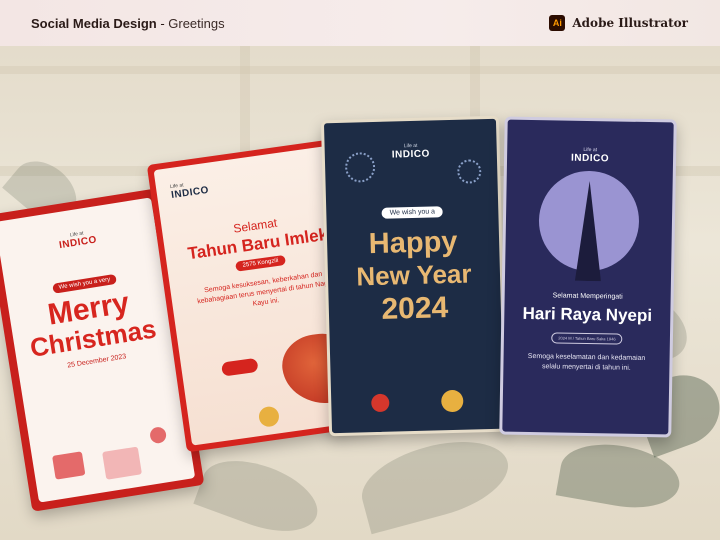 The width and height of the screenshot is (720, 540). I want to click on year-badge: 2024 M / Tahun Baru Saka 1946, so click(587, 338).